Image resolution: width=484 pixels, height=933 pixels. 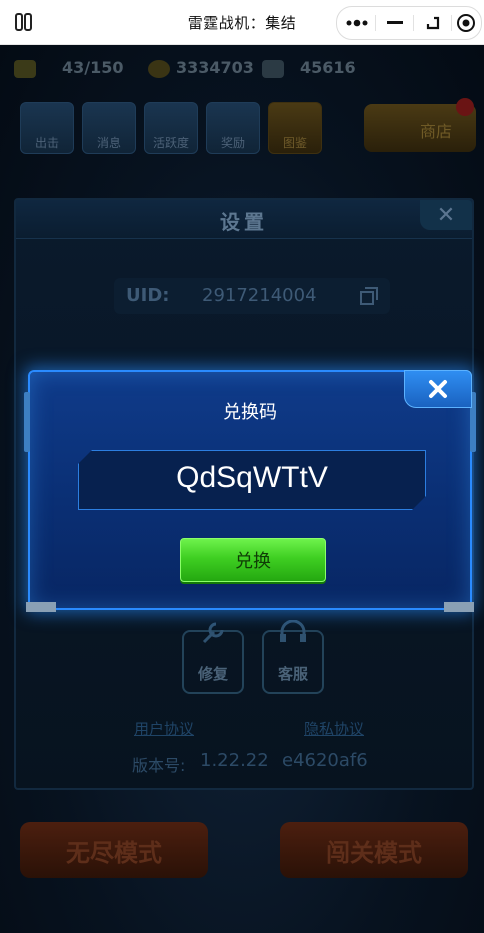 I want to click on redeem-code-value: QdSqWTtV, so click(x=252, y=477).